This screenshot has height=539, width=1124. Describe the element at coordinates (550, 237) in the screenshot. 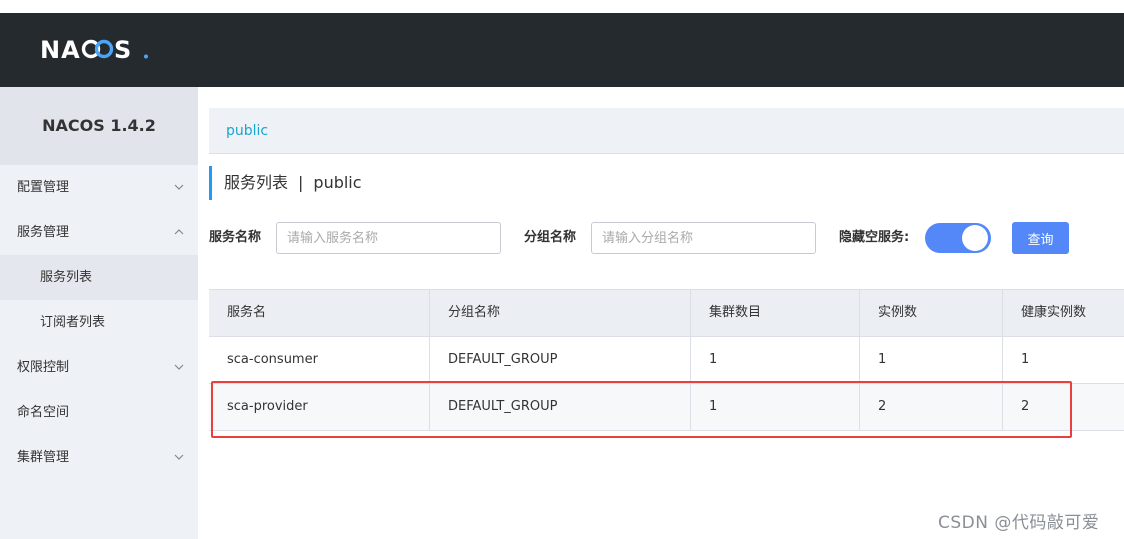

I see `group-name-label: 分组名称` at that location.